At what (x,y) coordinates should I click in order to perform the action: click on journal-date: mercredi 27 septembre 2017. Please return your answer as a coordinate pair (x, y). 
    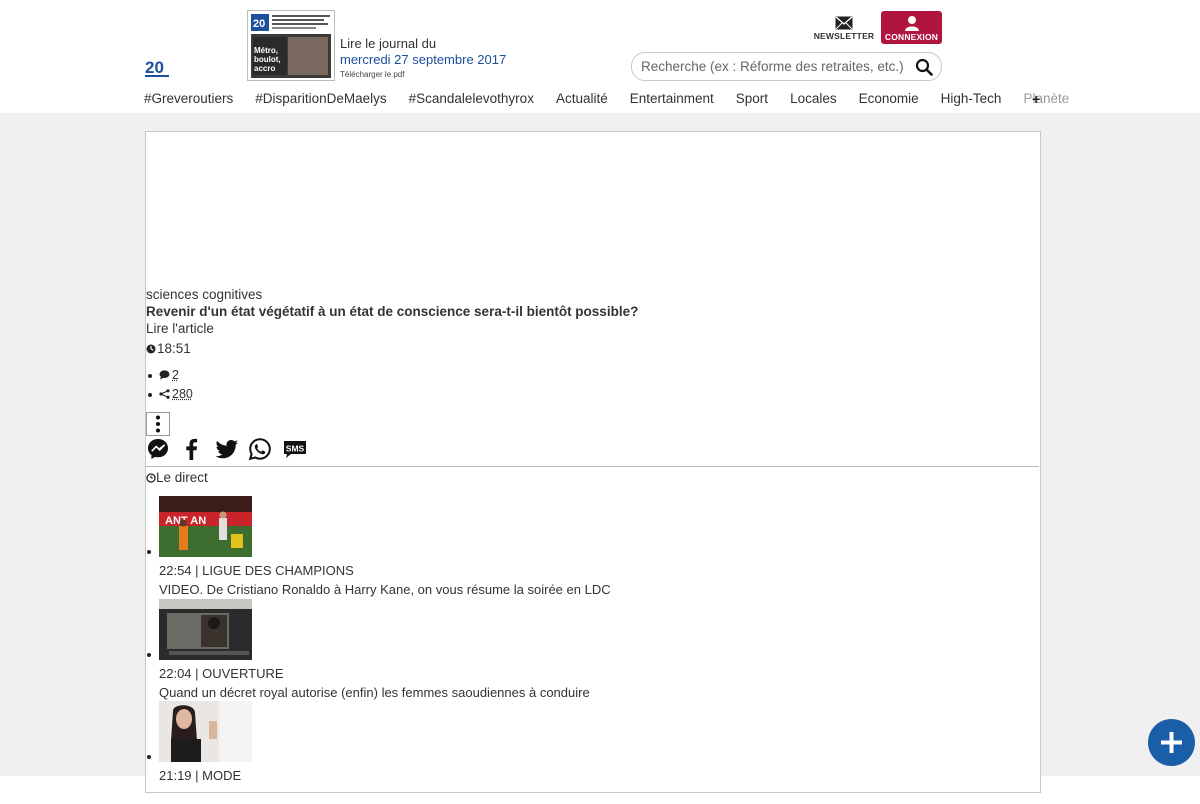
    Looking at the image, I should click on (423, 59).